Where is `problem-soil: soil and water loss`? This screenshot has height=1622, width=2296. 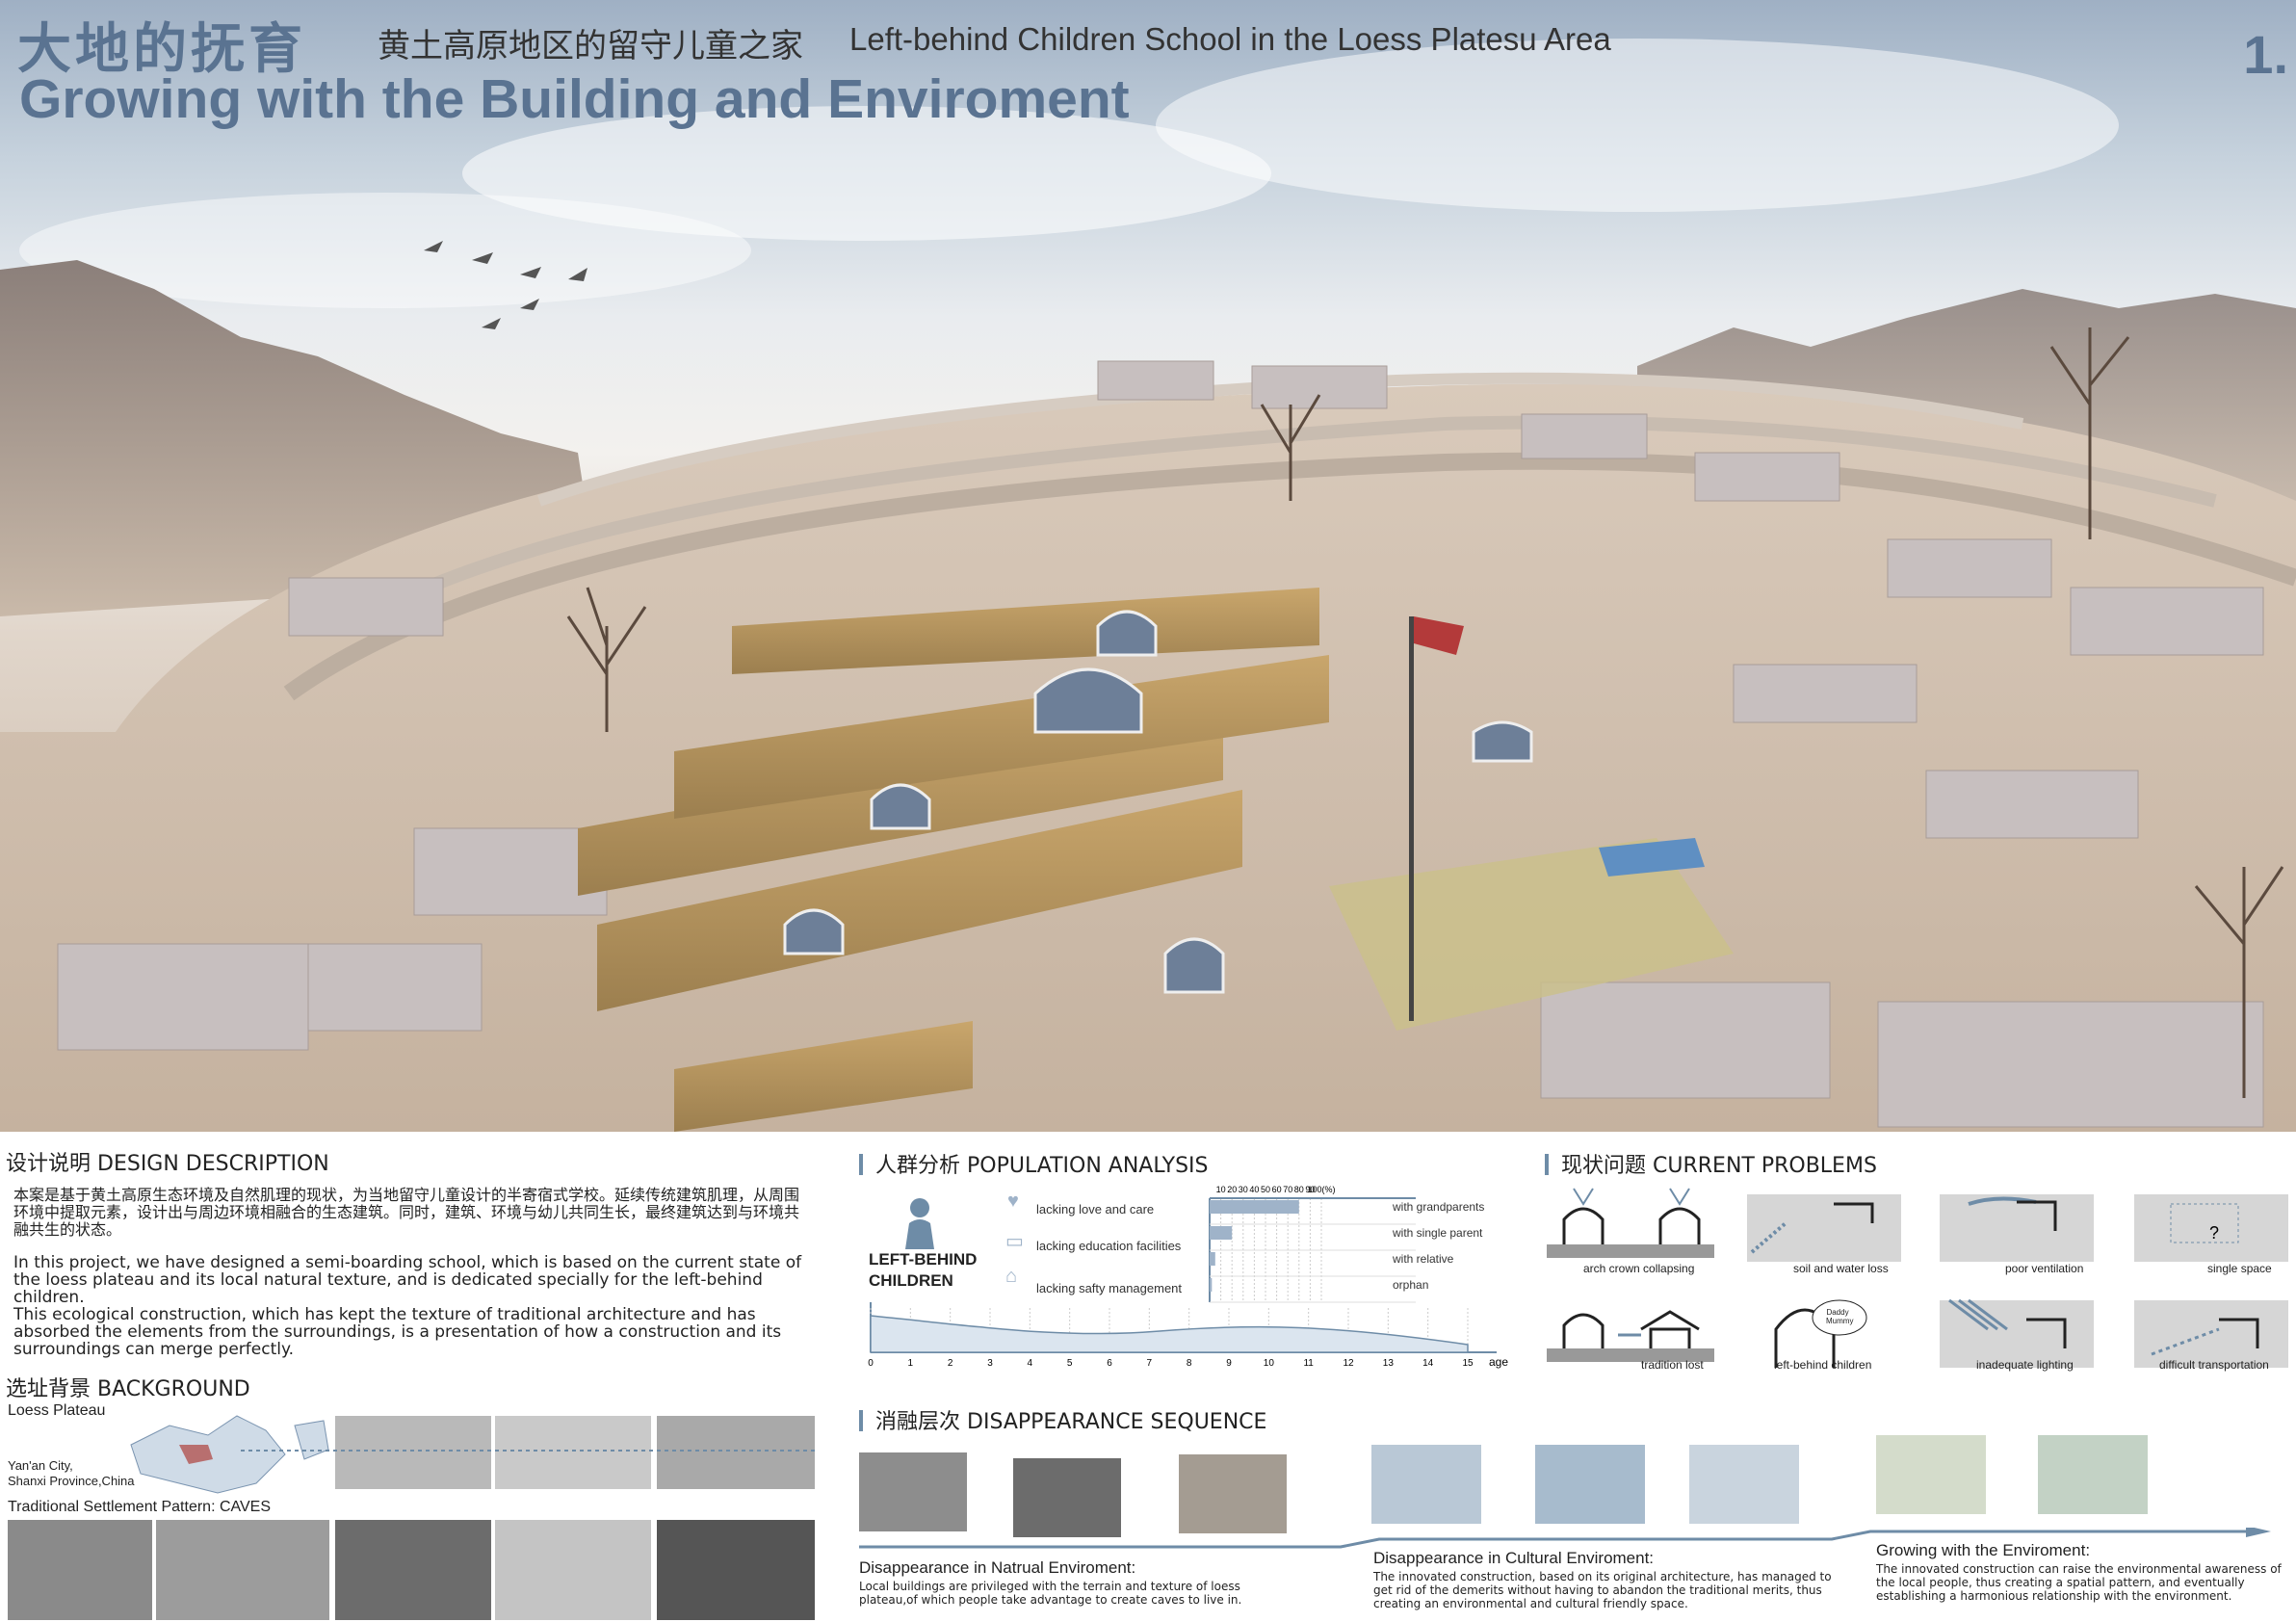
problem-soil: soil and water loss is located at coordinates (1841, 1268).